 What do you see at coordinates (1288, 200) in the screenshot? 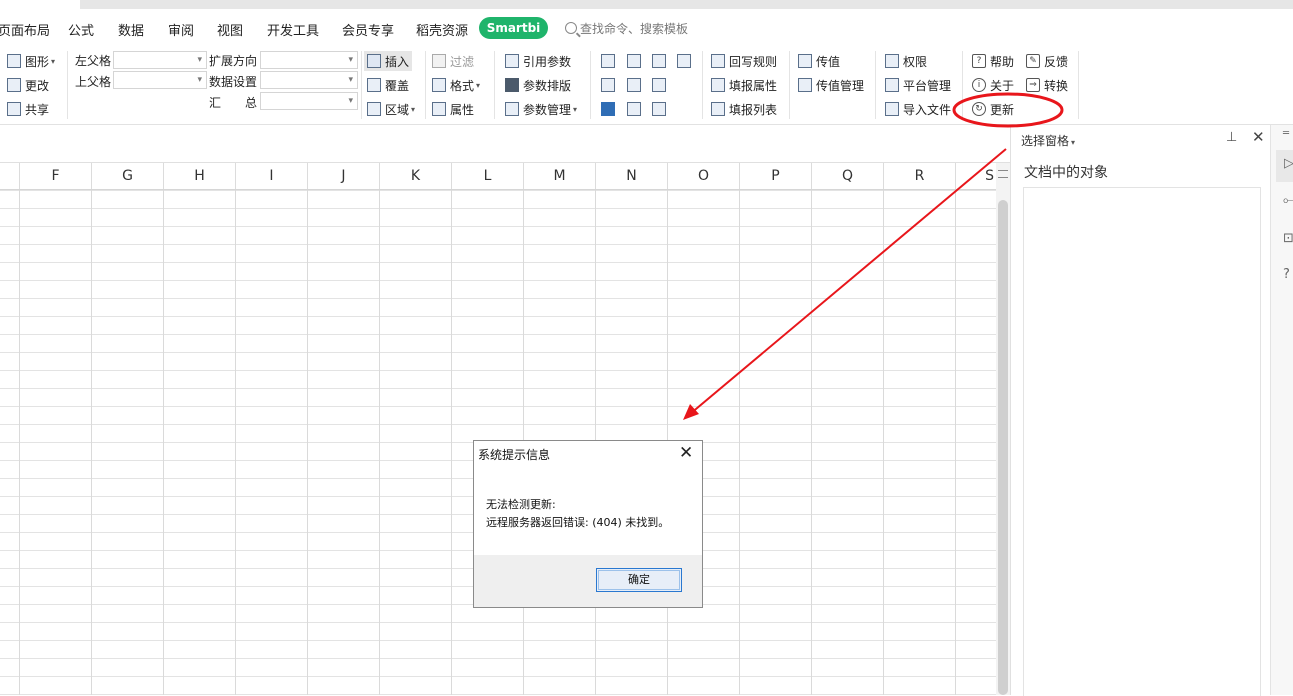
I see `connector-icon: ⟜` at bounding box center [1288, 200].